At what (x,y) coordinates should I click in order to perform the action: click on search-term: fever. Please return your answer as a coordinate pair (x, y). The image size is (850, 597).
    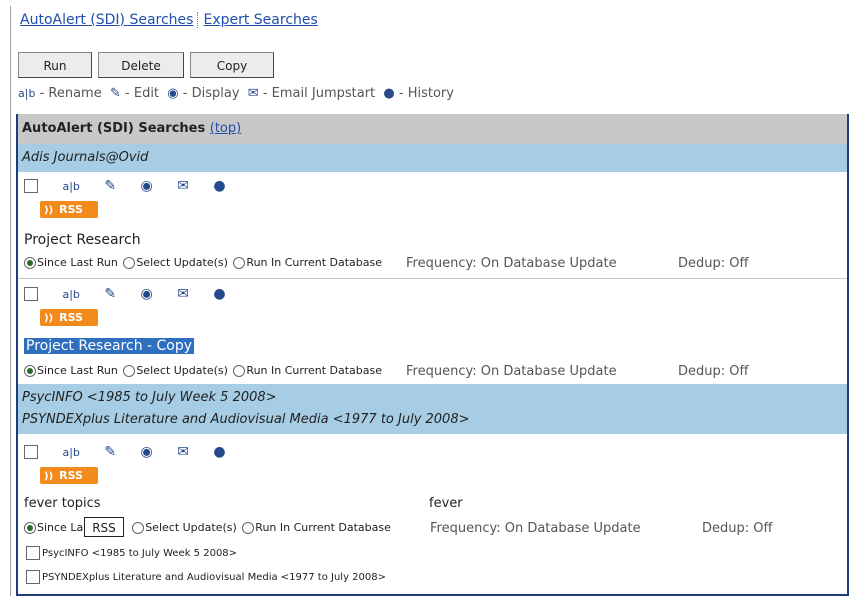
    Looking at the image, I should click on (446, 503).